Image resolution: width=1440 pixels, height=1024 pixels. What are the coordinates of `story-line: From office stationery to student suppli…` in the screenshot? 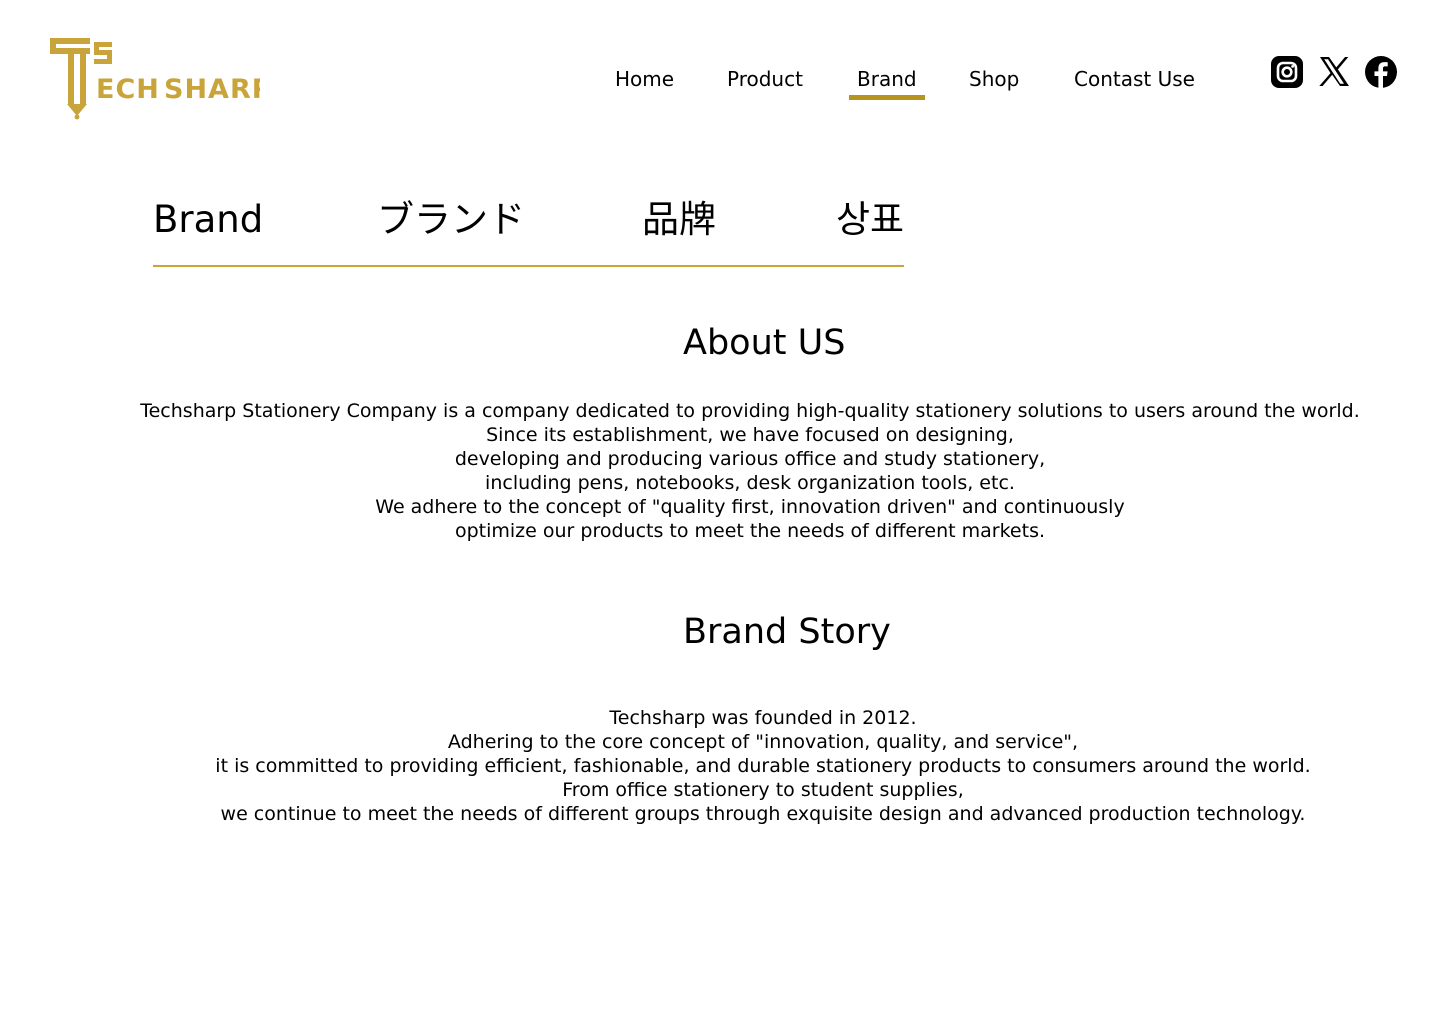 It's located at (763, 790).